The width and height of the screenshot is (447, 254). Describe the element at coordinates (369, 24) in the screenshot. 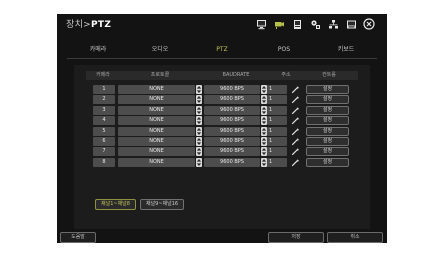

I see `close-icon` at that location.